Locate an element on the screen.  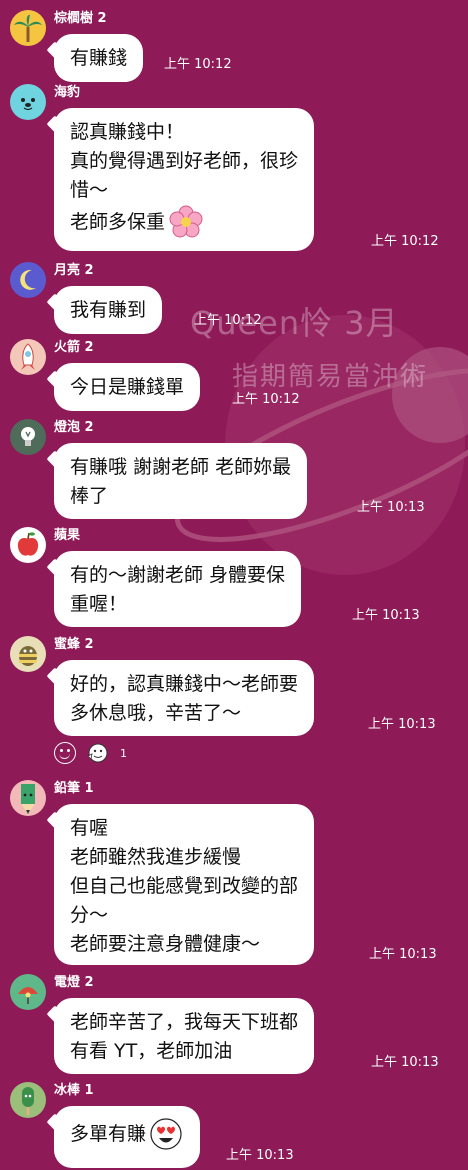
bee-icon is located at coordinates (28, 654).